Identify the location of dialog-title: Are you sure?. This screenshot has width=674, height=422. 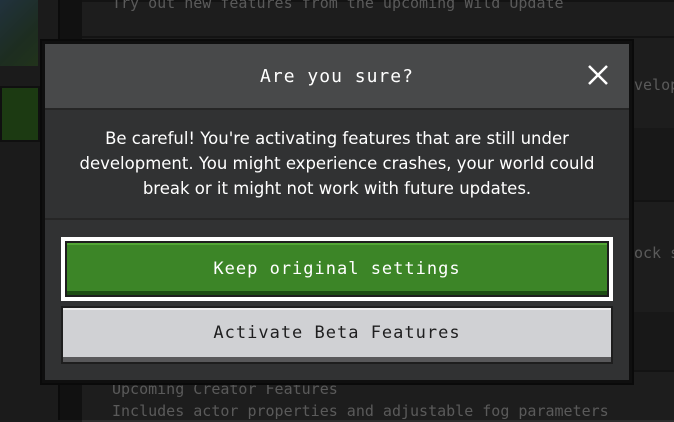
(337, 76).